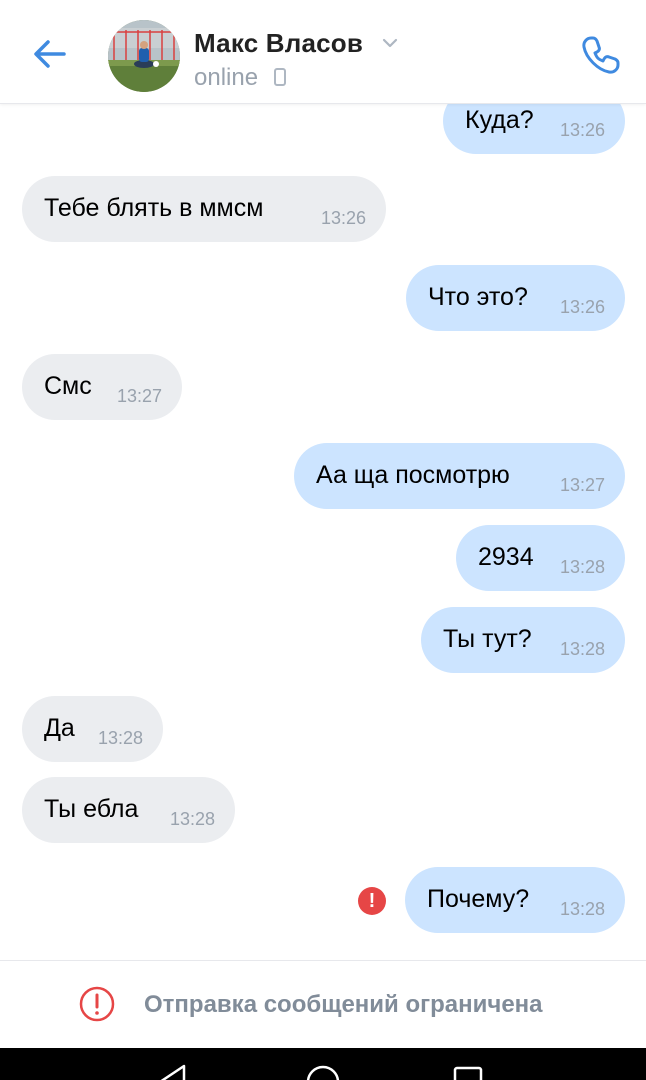  I want to click on call-icon, so click(601, 55).